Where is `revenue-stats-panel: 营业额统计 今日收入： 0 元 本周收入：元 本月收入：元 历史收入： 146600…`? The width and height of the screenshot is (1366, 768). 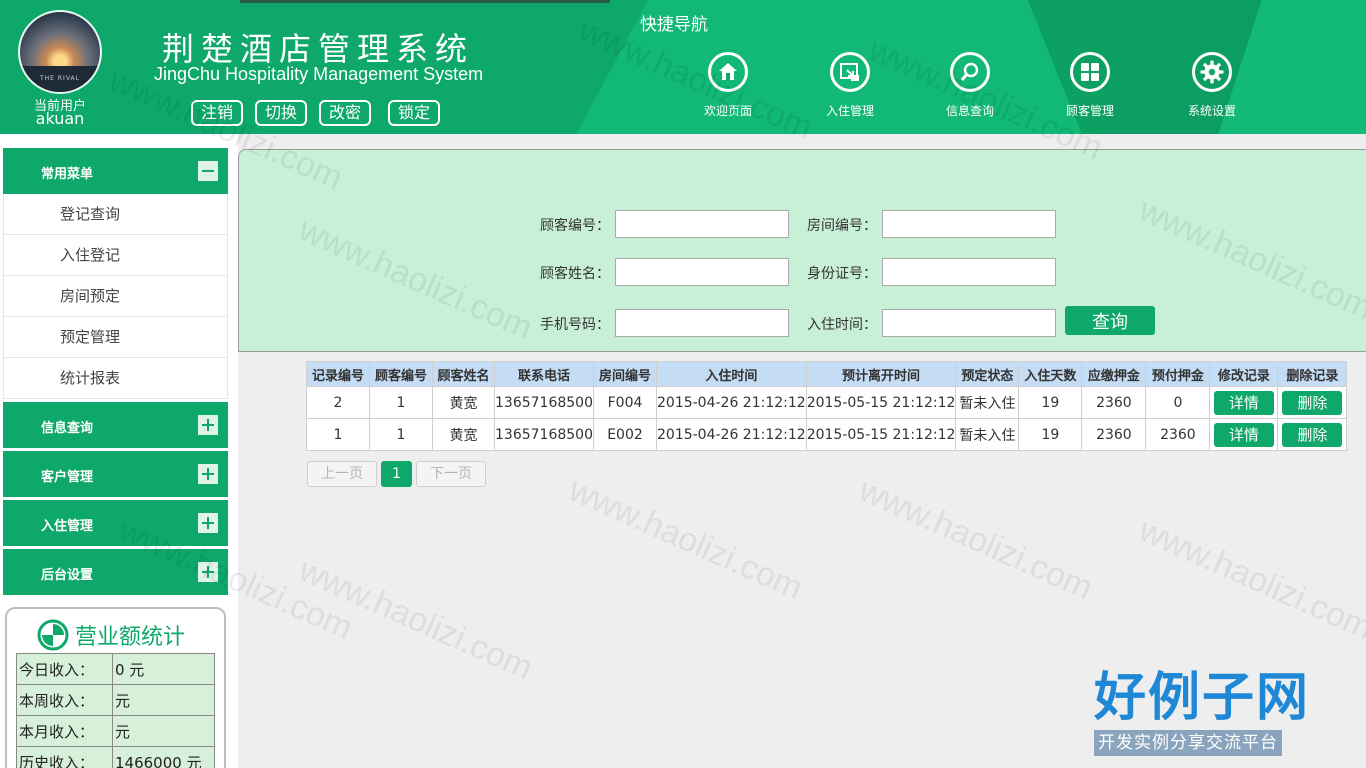
revenue-stats-panel: 营业额统计 今日收入： 0 元 本周收入：元 本月收入：元 历史收入： 146600… is located at coordinates (115, 687).